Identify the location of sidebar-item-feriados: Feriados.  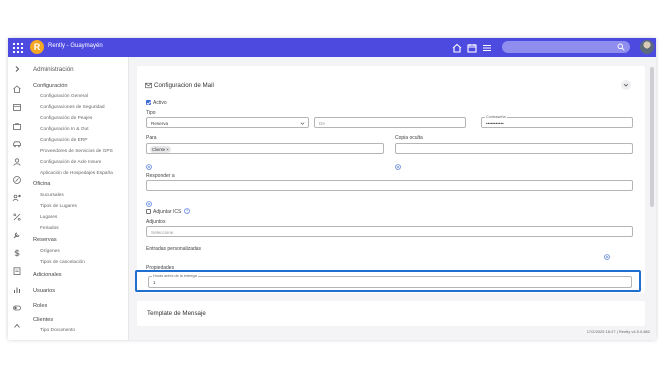
(49, 228).